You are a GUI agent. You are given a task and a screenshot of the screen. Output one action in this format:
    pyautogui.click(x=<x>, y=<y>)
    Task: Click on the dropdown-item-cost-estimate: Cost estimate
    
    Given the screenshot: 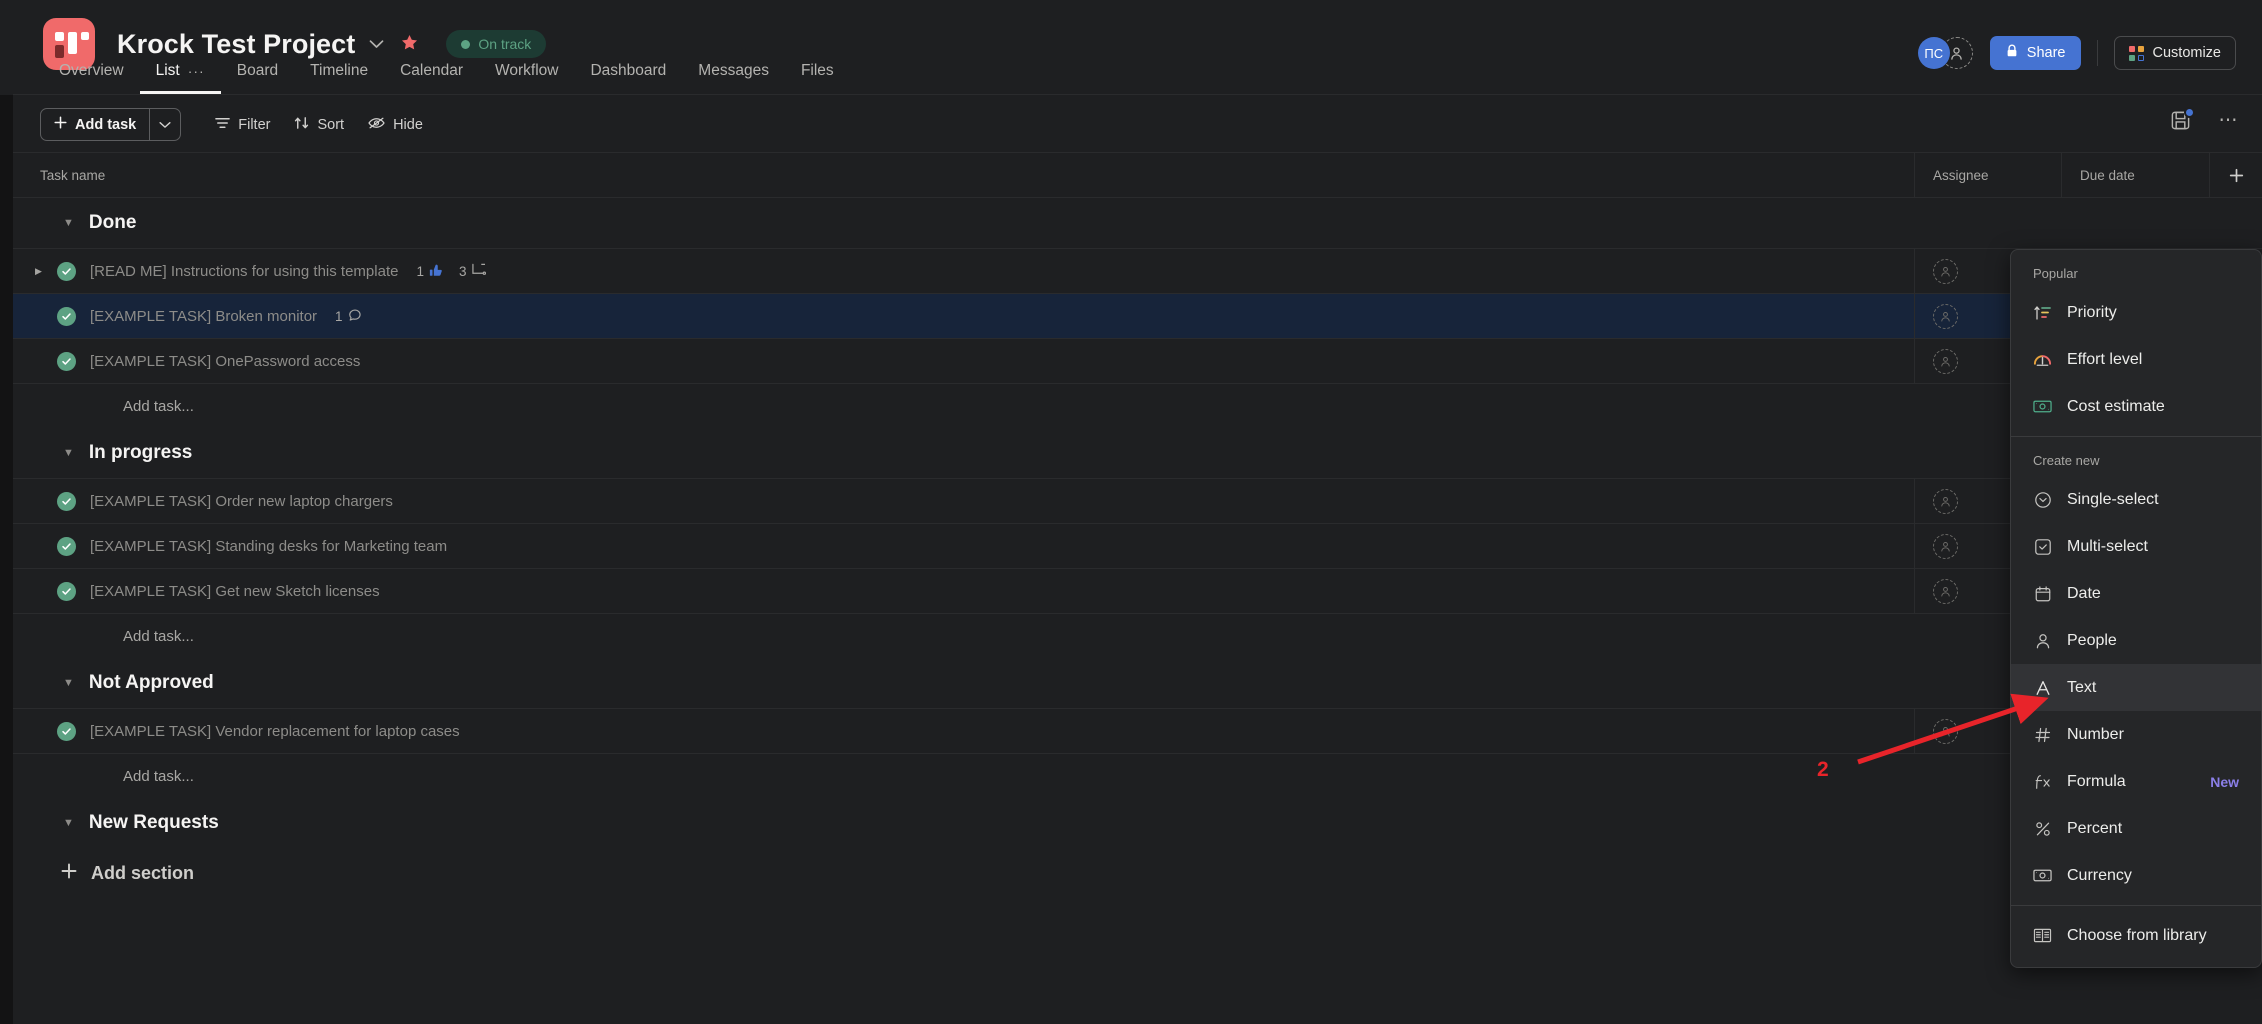 What is the action you would take?
    pyautogui.click(x=2136, y=406)
    